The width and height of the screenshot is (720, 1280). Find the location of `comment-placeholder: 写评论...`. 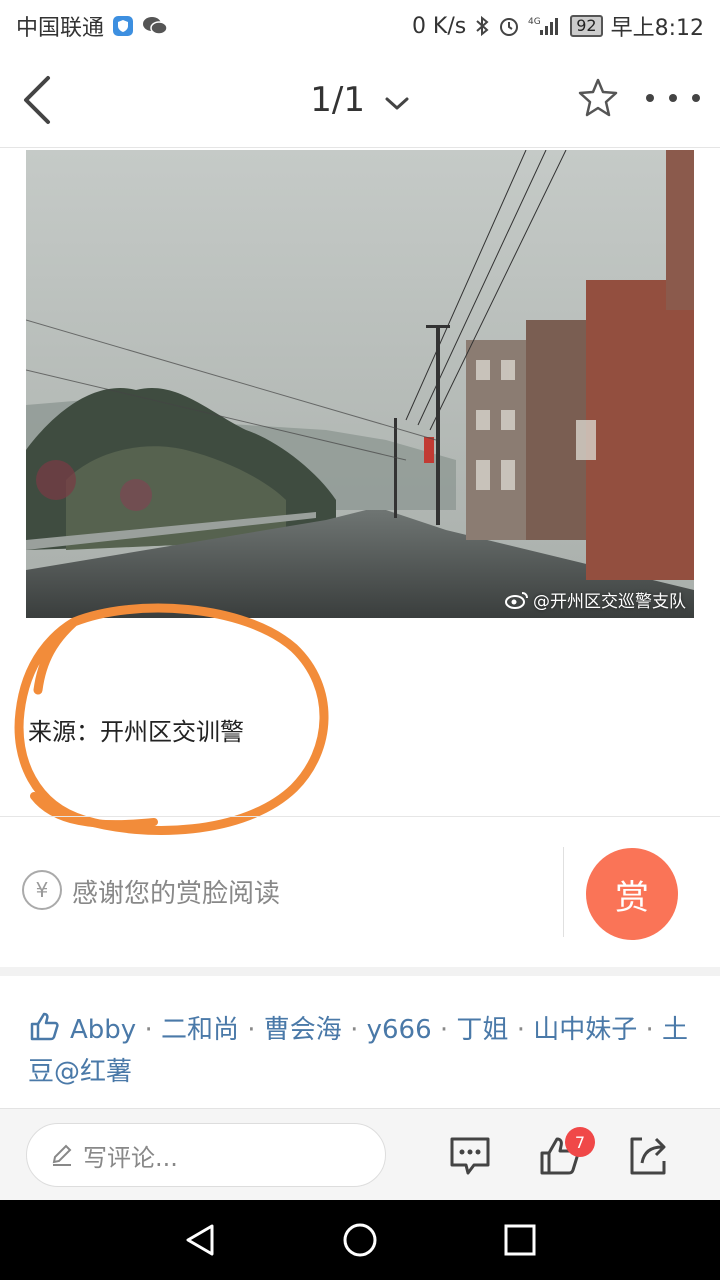

comment-placeholder: 写评论... is located at coordinates (130, 1157).